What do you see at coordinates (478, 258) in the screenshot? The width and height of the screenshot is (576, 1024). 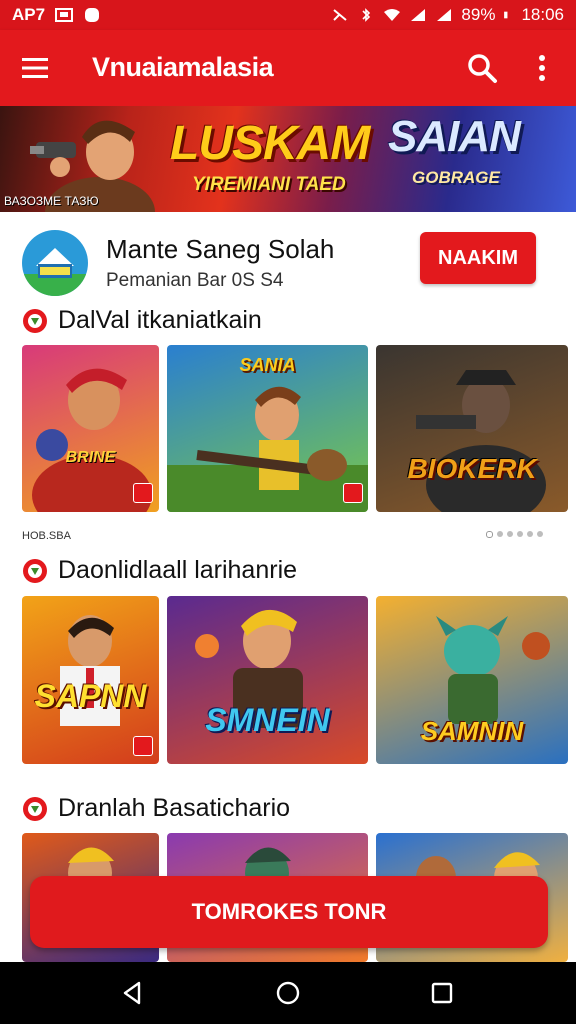 I see `install-button: NAAKIM` at bounding box center [478, 258].